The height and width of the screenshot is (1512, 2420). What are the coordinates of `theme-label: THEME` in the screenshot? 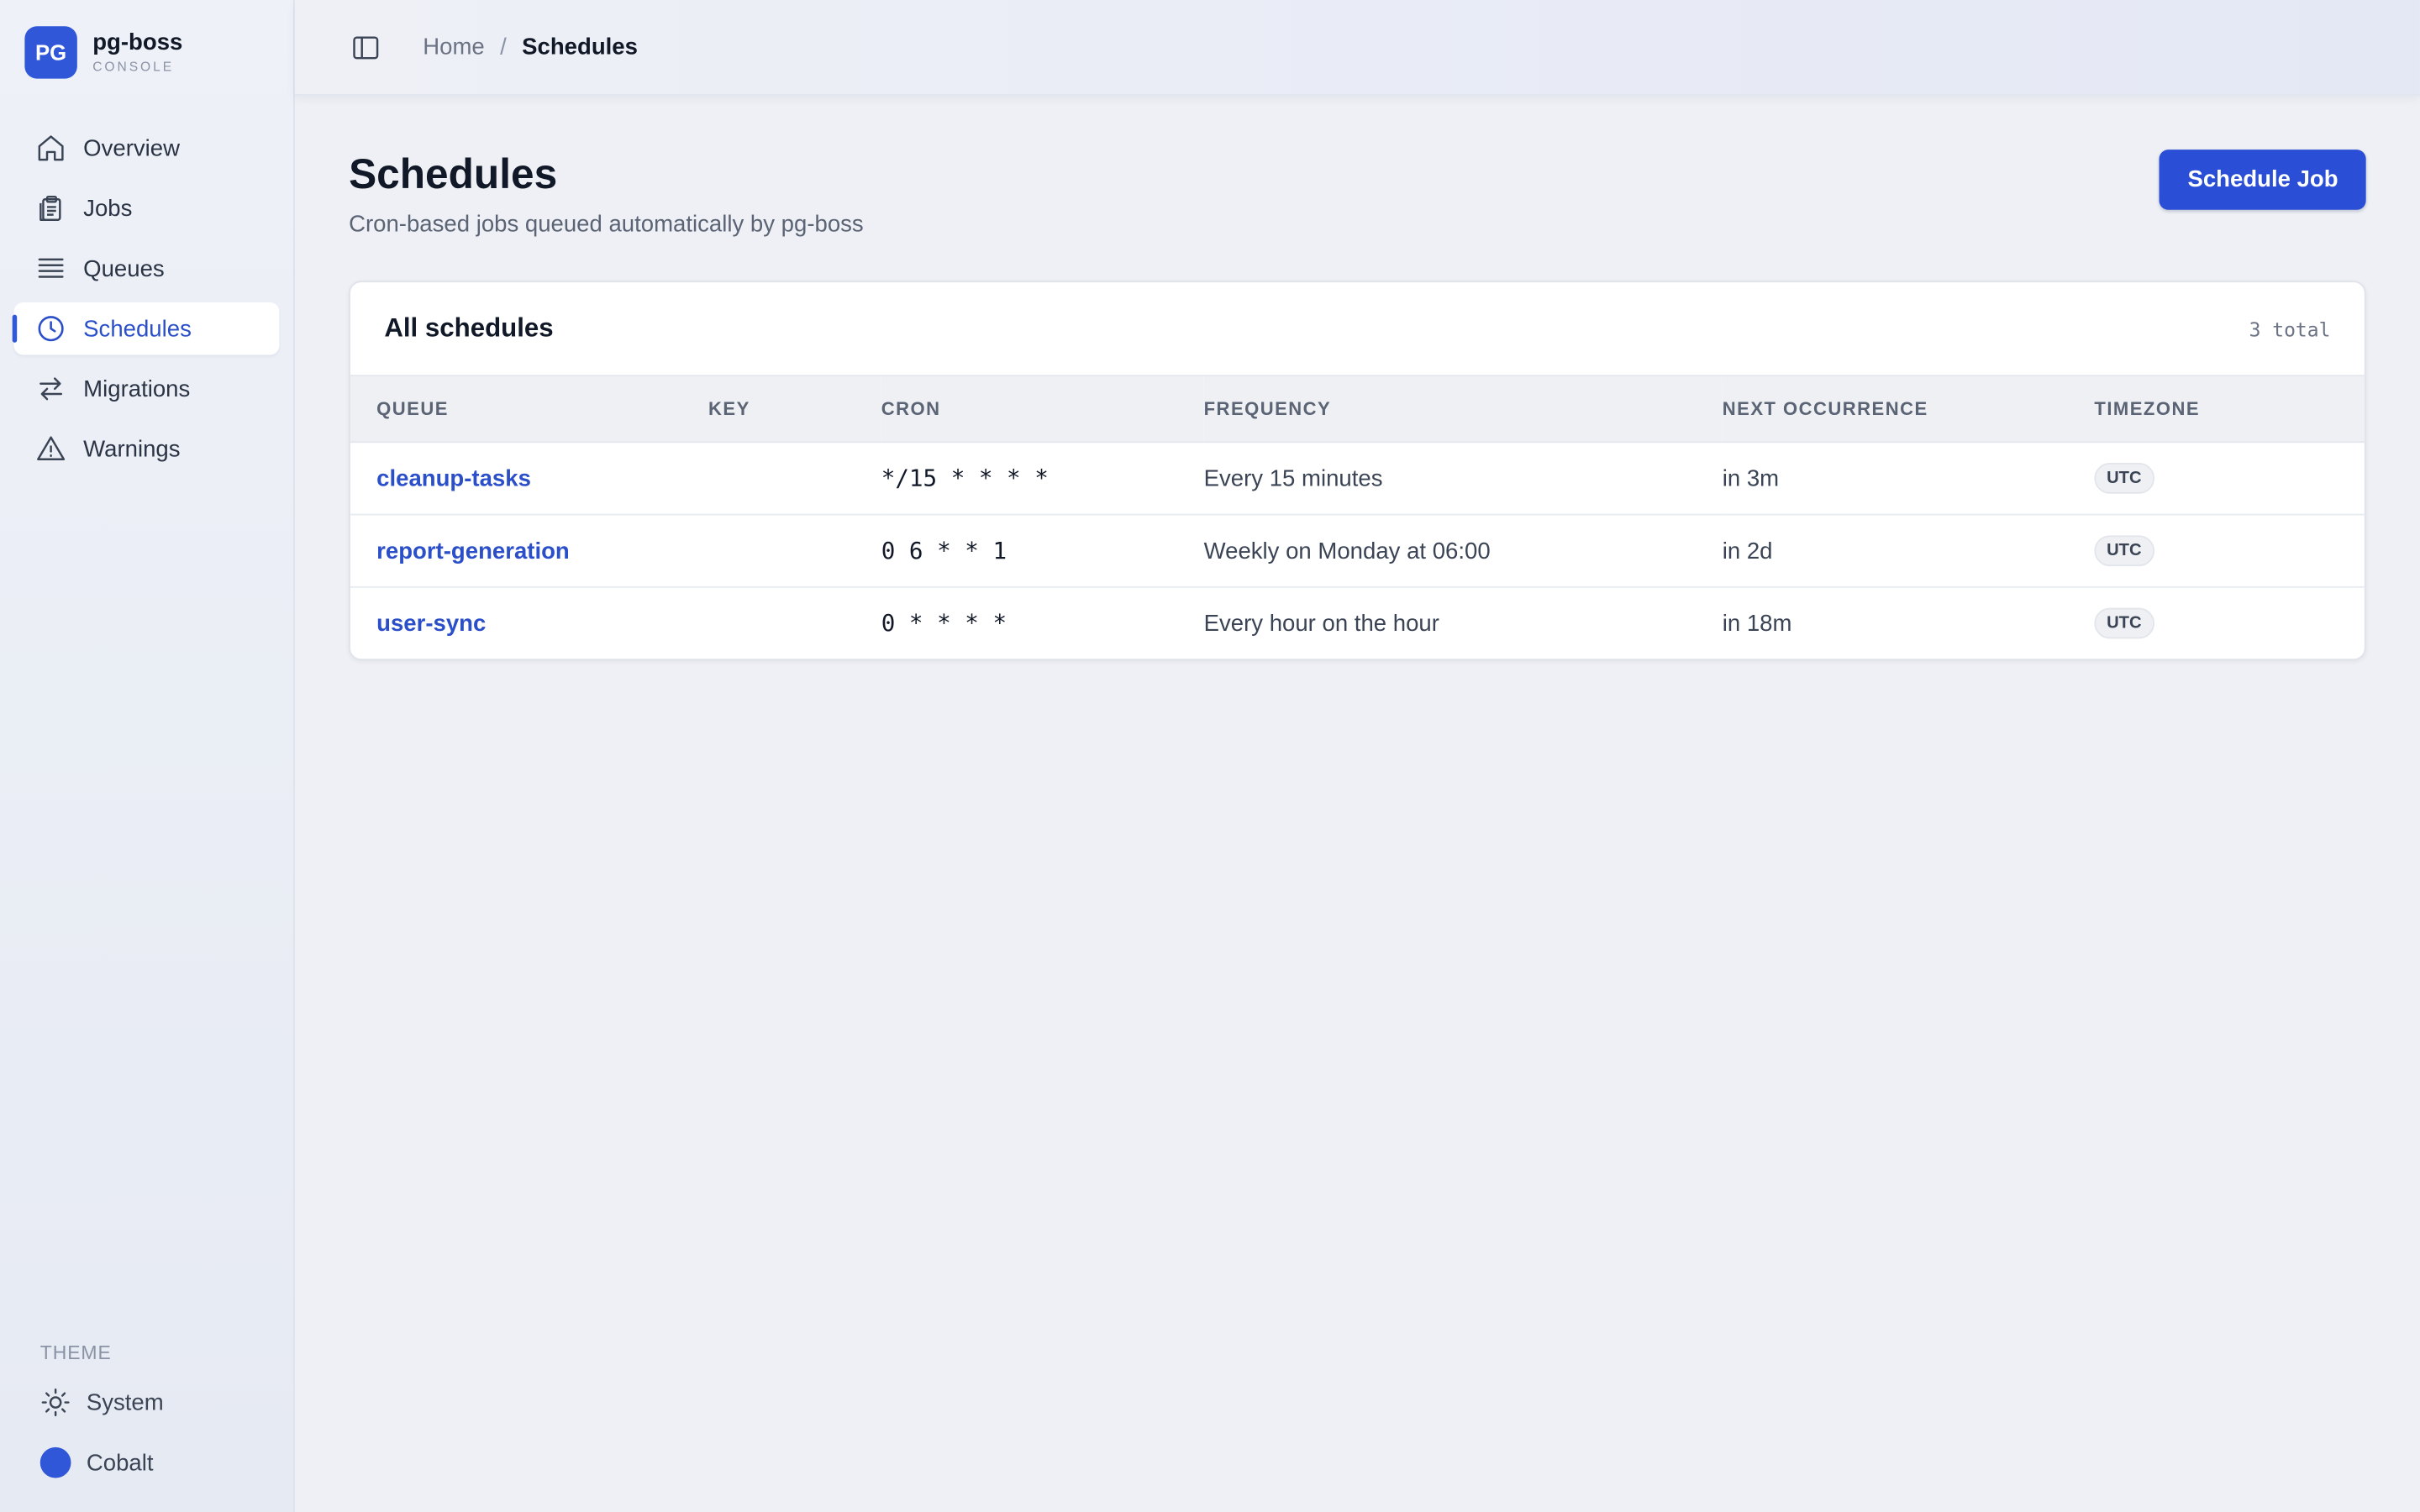 It's located at (75, 1352).